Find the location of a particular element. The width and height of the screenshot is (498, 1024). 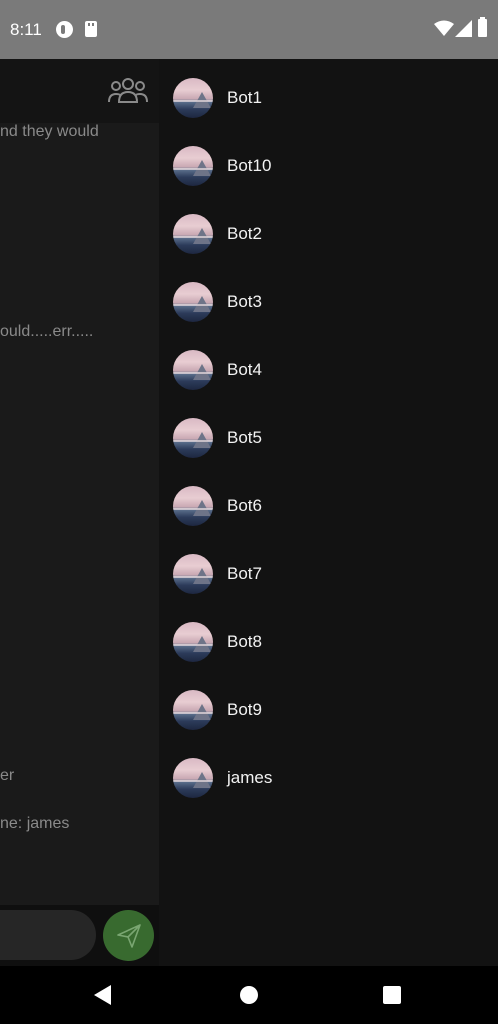

user-name: Bot10 is located at coordinates (249, 165).